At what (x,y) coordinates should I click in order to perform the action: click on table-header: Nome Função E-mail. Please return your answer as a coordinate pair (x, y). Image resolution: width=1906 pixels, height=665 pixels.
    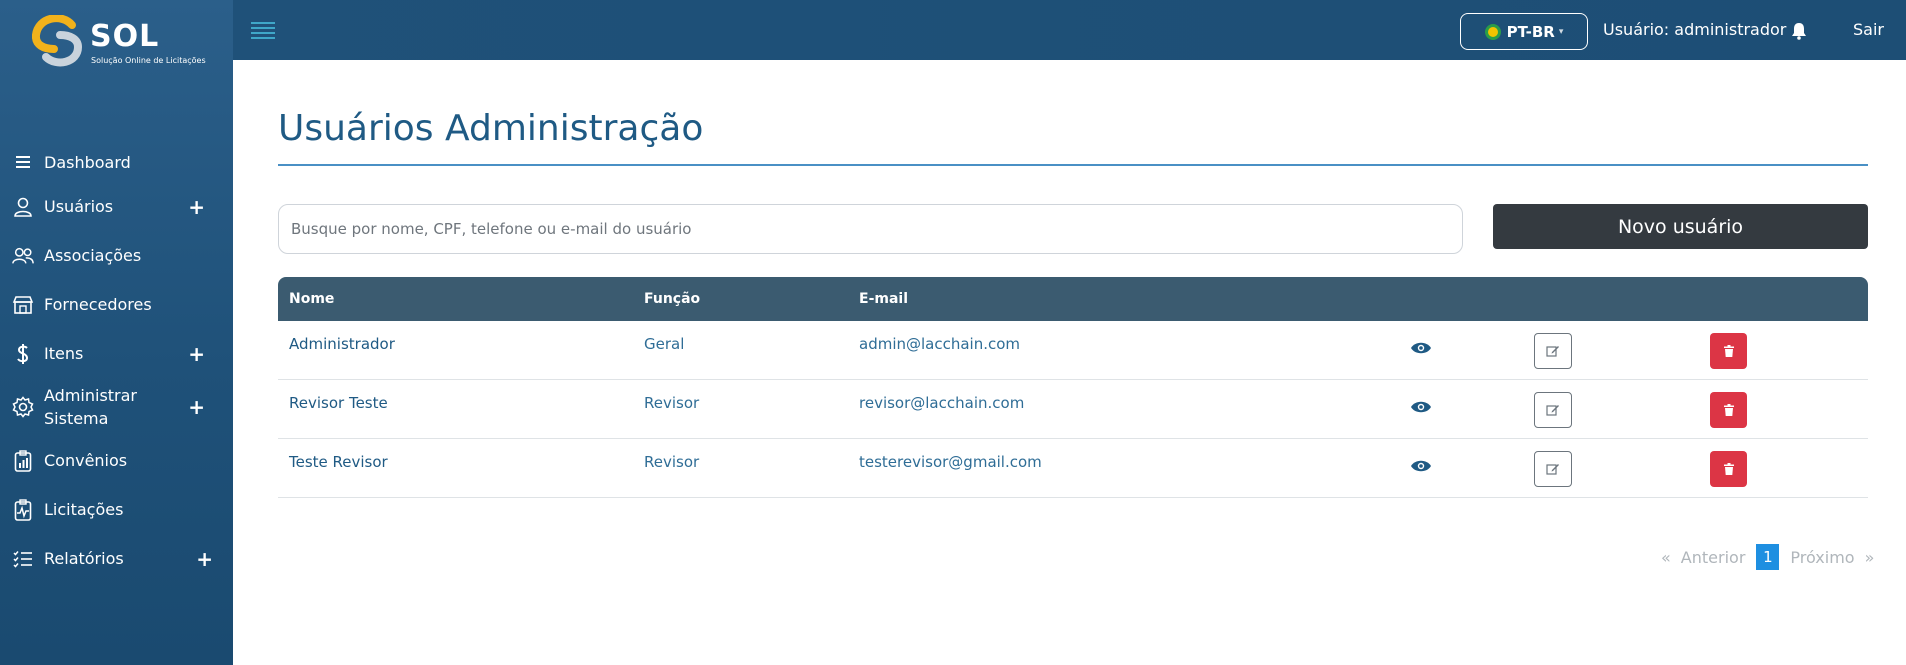
    Looking at the image, I should click on (1073, 299).